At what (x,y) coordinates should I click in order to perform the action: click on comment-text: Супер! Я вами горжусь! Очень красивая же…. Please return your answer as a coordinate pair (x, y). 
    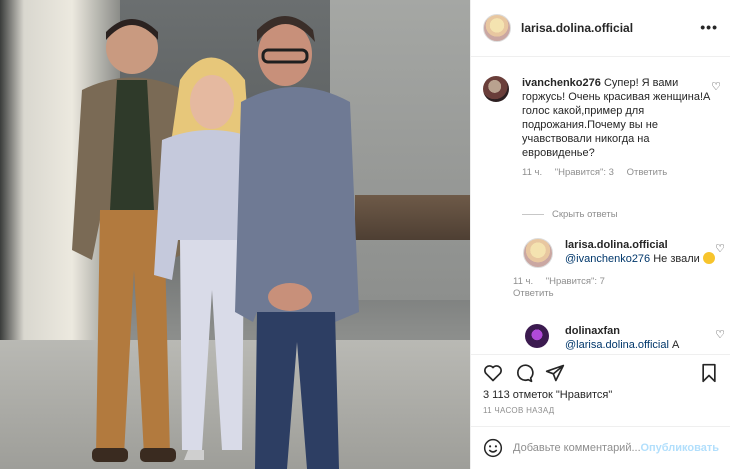
    Looking at the image, I should click on (616, 118).